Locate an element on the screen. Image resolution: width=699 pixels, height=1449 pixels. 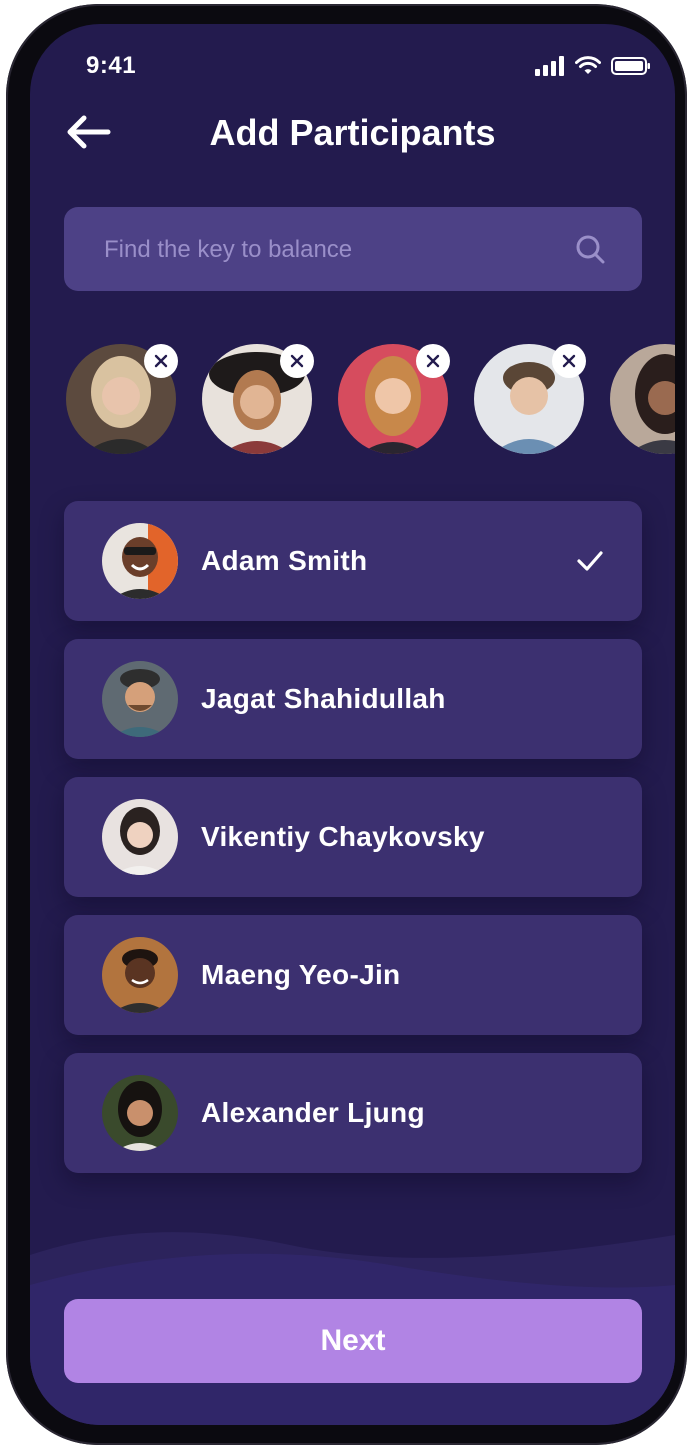
contact-row: Adam Smith is located at coordinates (353, 561).